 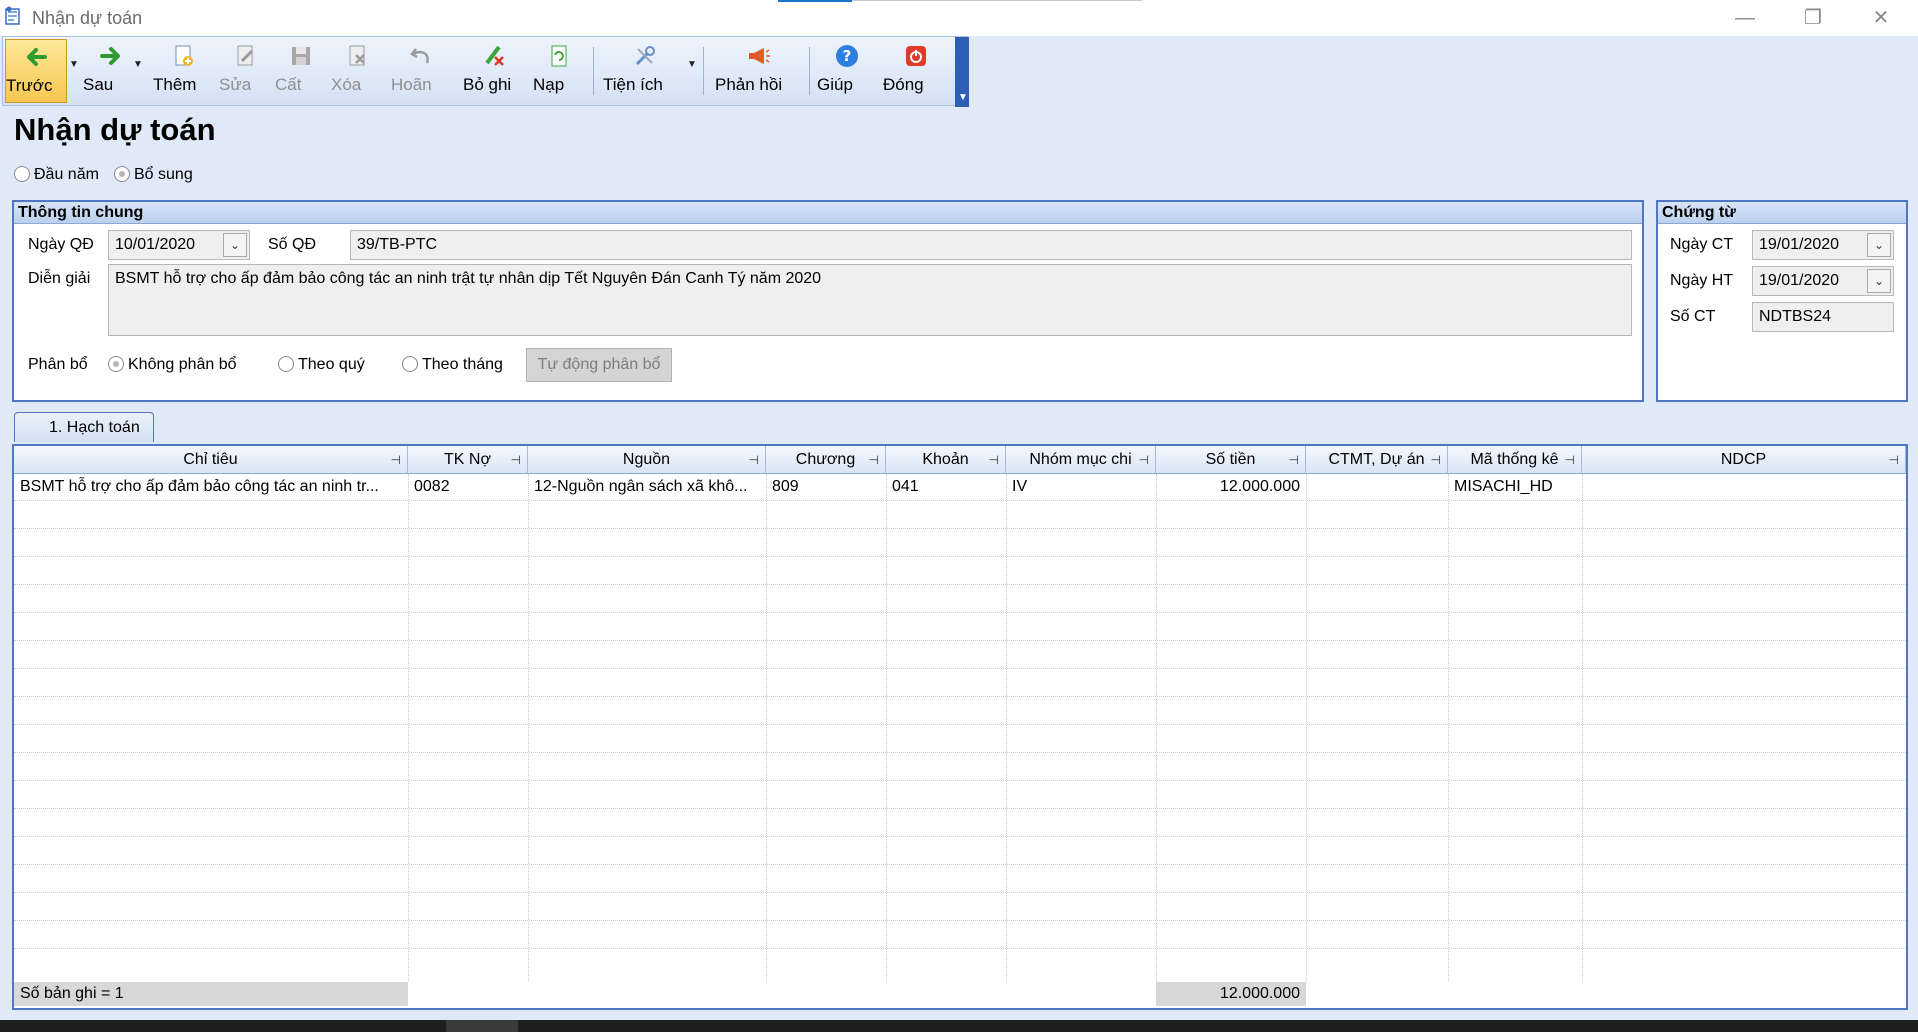 I want to click on cell-ctmt-du-an, so click(x=1377, y=487).